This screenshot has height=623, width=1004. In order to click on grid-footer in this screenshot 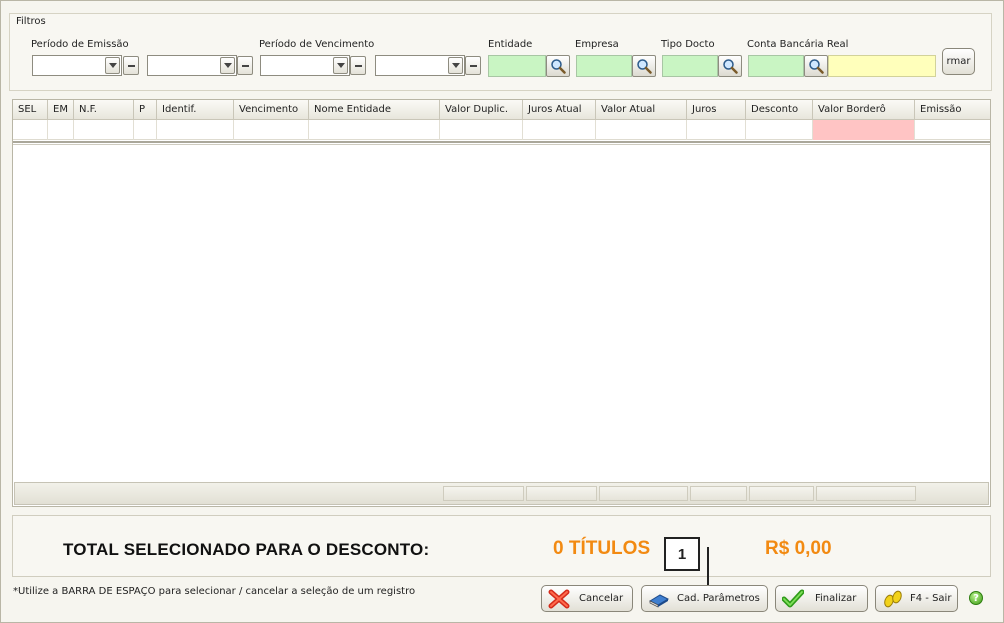, I will do `click(501, 493)`.